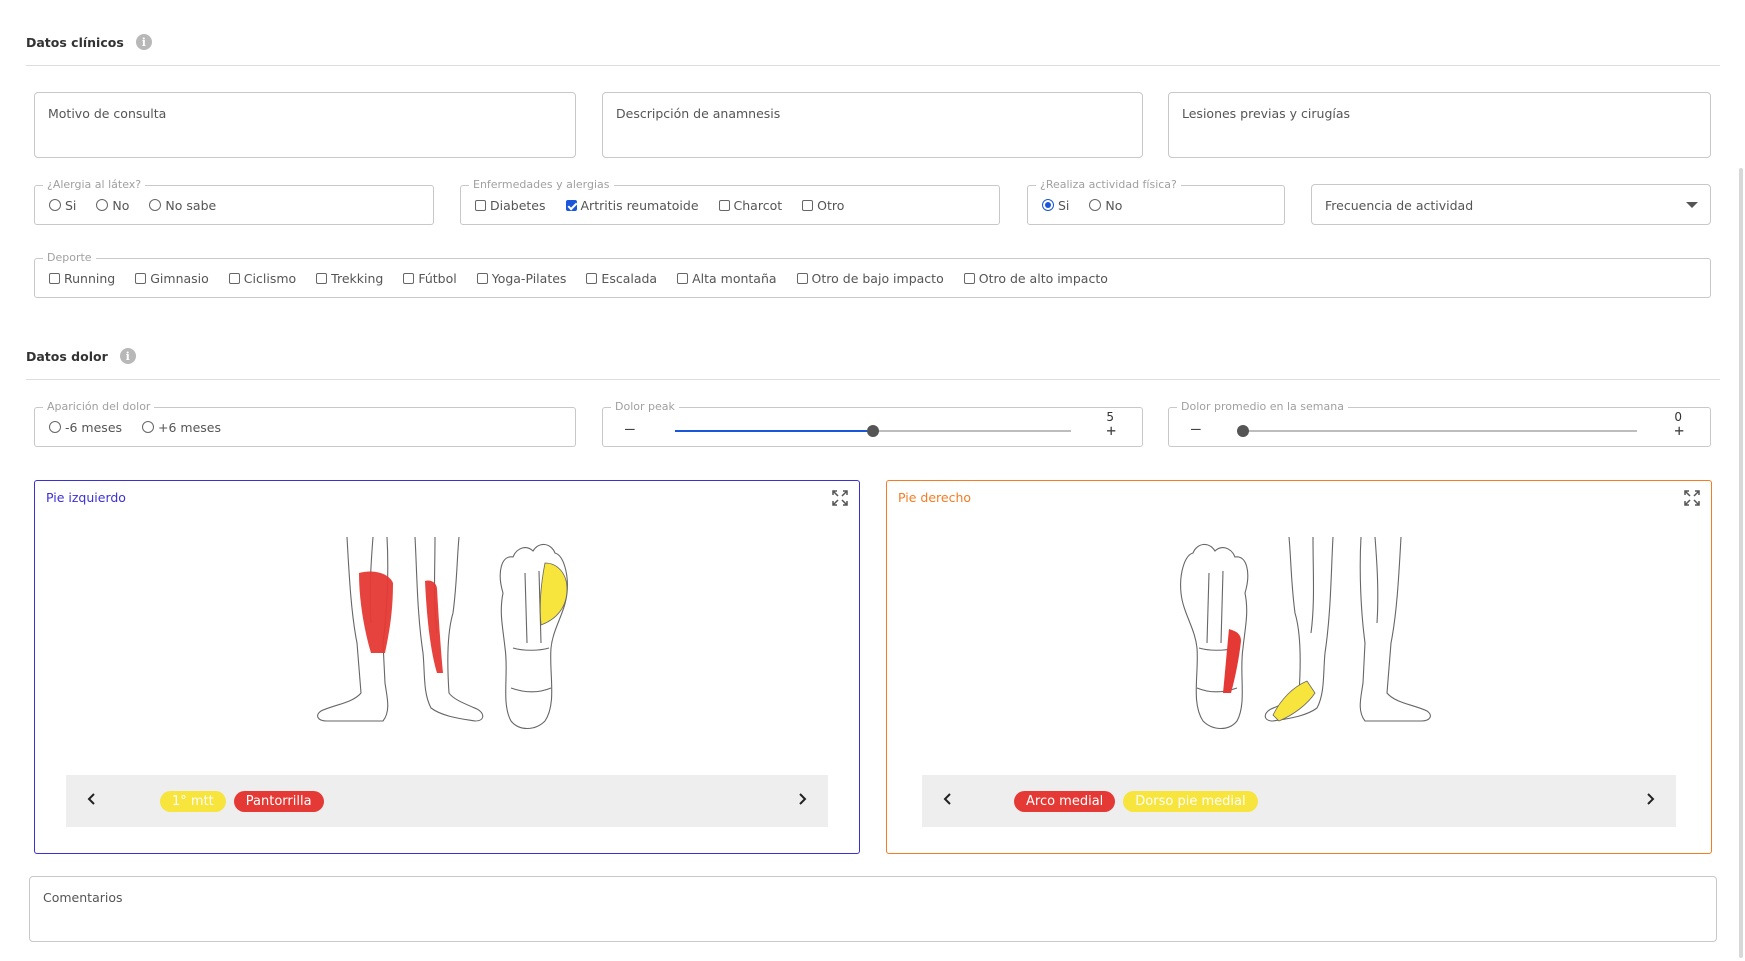  What do you see at coordinates (1262, 406) in the screenshot?
I see `dolor-promedio-legend: Dolor promedio en la semana` at bounding box center [1262, 406].